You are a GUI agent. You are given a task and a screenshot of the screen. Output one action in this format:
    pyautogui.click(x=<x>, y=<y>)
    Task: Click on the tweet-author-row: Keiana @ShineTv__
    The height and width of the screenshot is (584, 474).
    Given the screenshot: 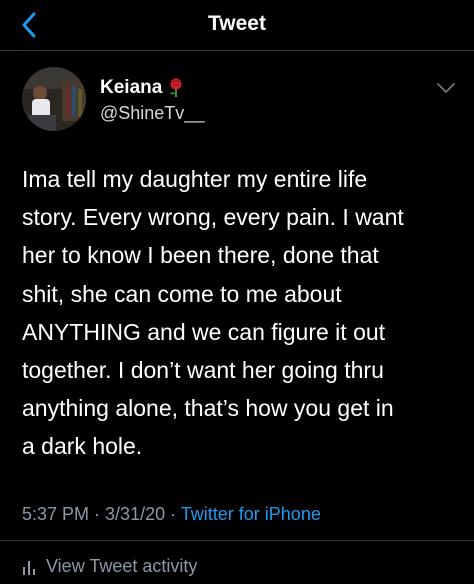 What is the action you would take?
    pyautogui.click(x=242, y=101)
    